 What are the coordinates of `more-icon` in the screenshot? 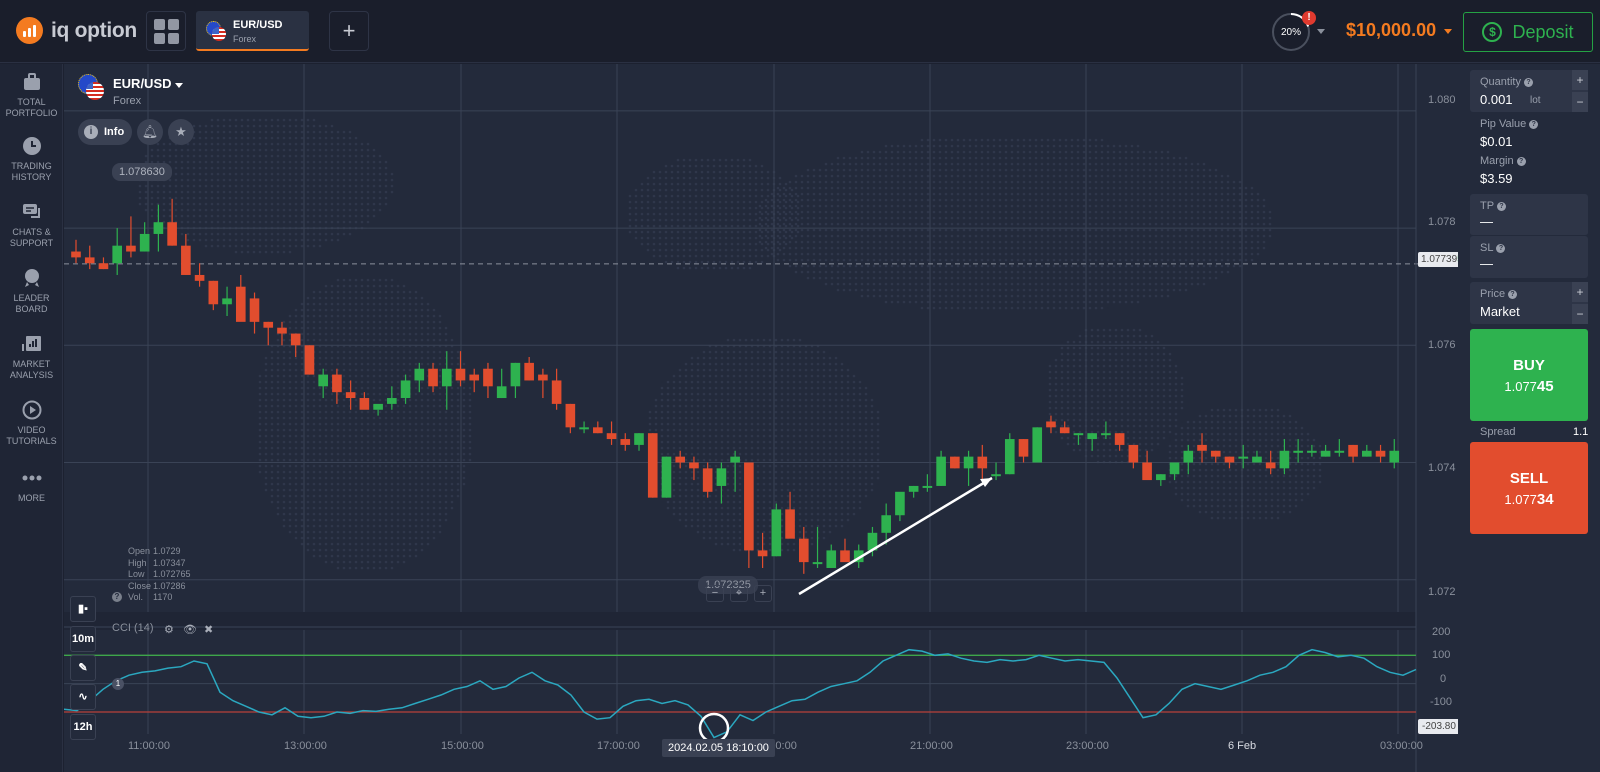 It's located at (32, 478).